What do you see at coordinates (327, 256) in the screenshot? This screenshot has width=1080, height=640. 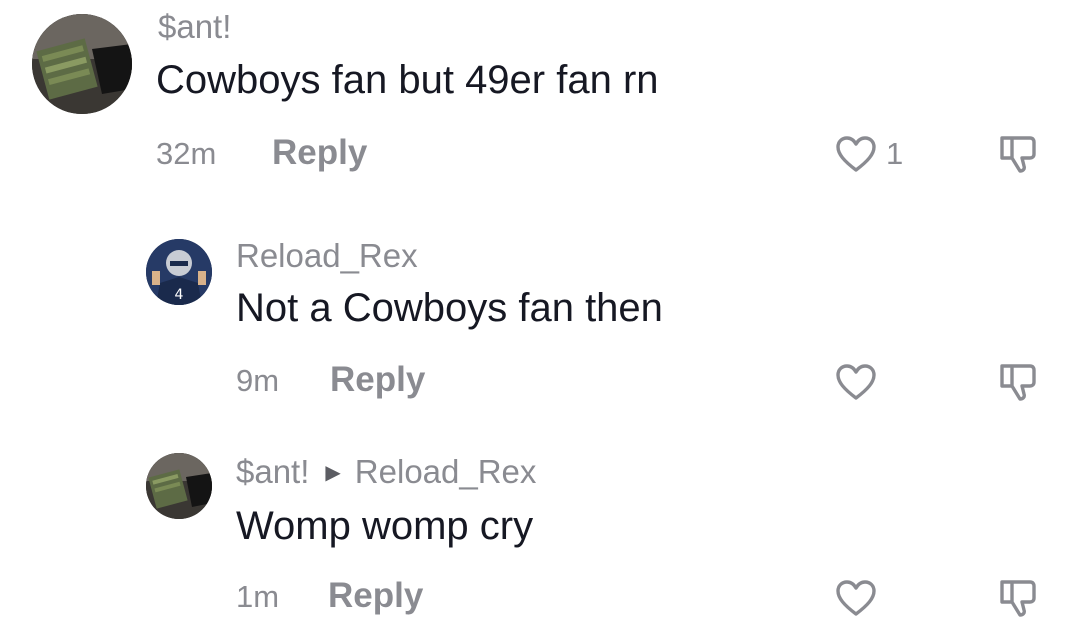 I see `comment-username: Reload_Rex` at bounding box center [327, 256].